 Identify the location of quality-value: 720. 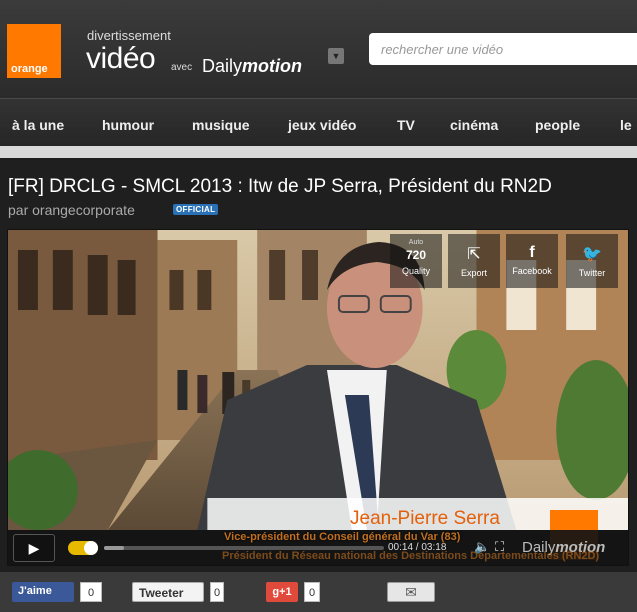
(416, 255).